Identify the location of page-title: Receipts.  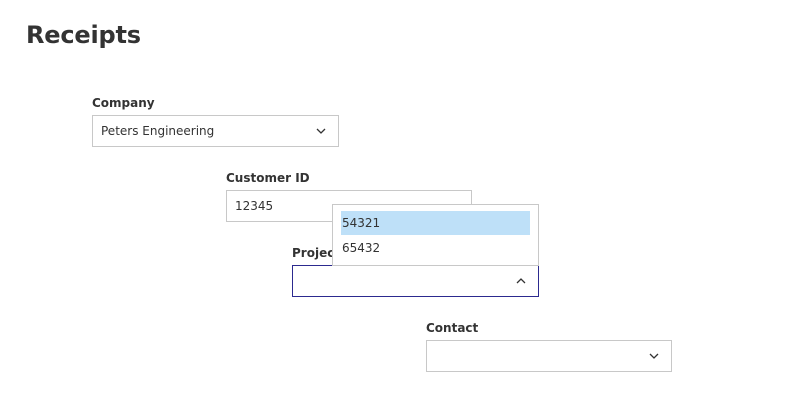
(83, 35).